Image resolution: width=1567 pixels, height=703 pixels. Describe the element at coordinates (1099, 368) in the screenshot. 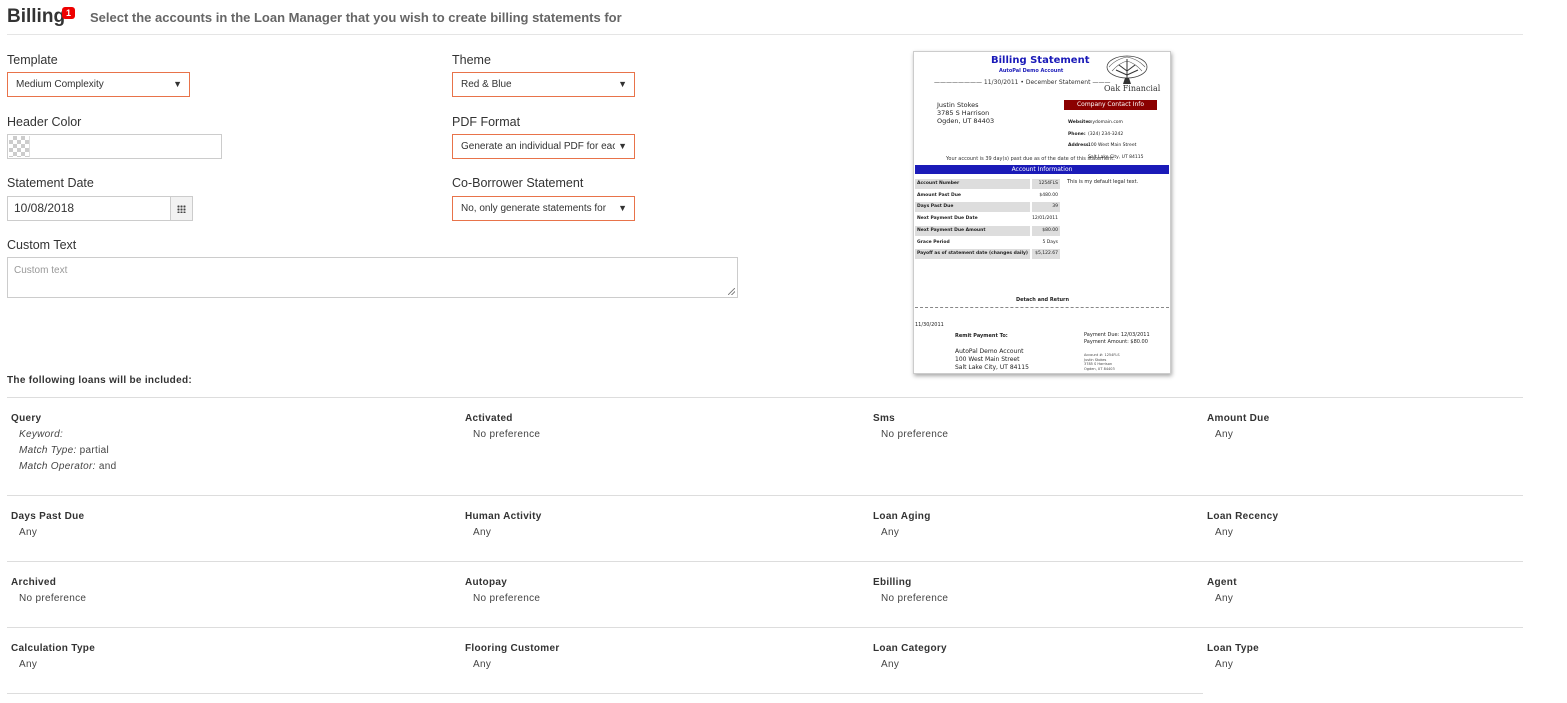

I see `stub-line: Ogden, UT 84403` at that location.